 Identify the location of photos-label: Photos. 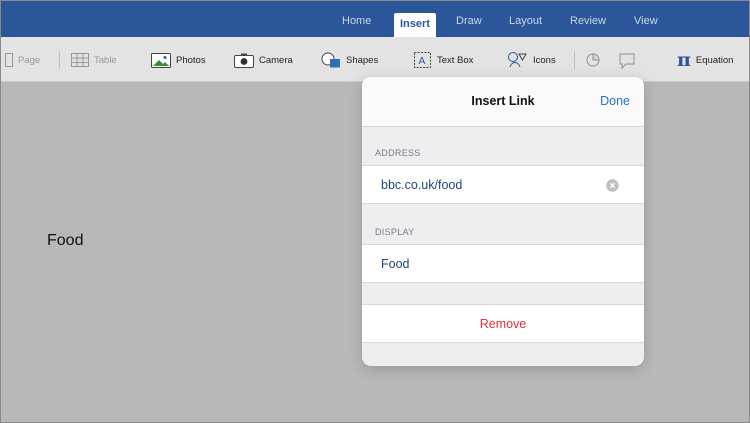
(191, 60).